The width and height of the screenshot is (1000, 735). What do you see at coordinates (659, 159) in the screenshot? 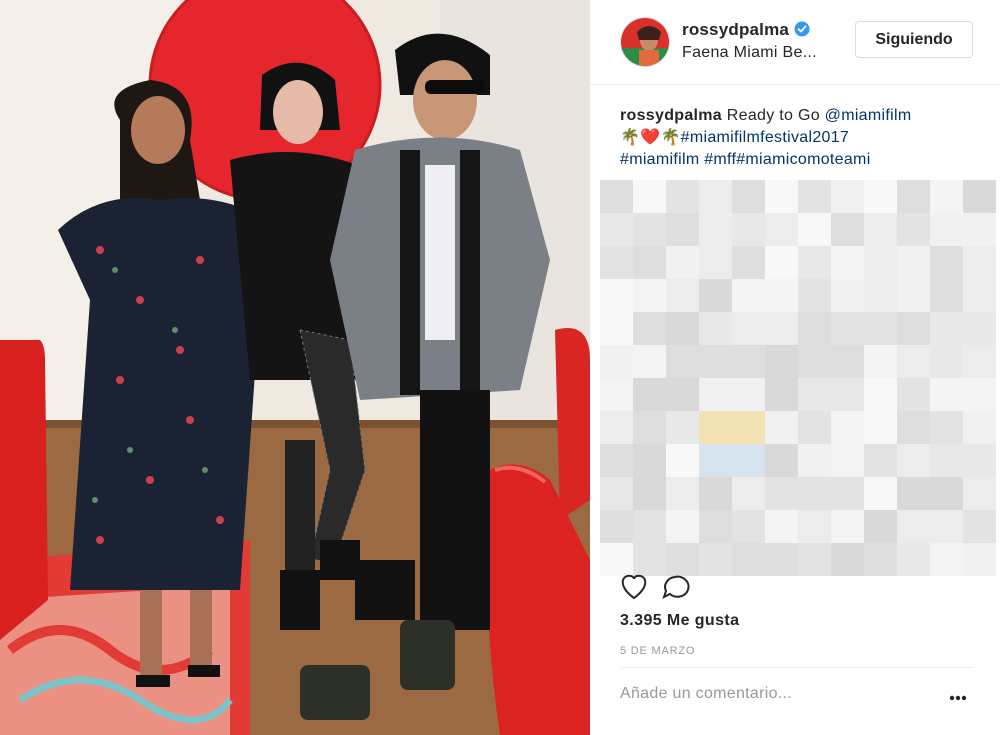
I see `hashtag-link: #miamifilm` at bounding box center [659, 159].